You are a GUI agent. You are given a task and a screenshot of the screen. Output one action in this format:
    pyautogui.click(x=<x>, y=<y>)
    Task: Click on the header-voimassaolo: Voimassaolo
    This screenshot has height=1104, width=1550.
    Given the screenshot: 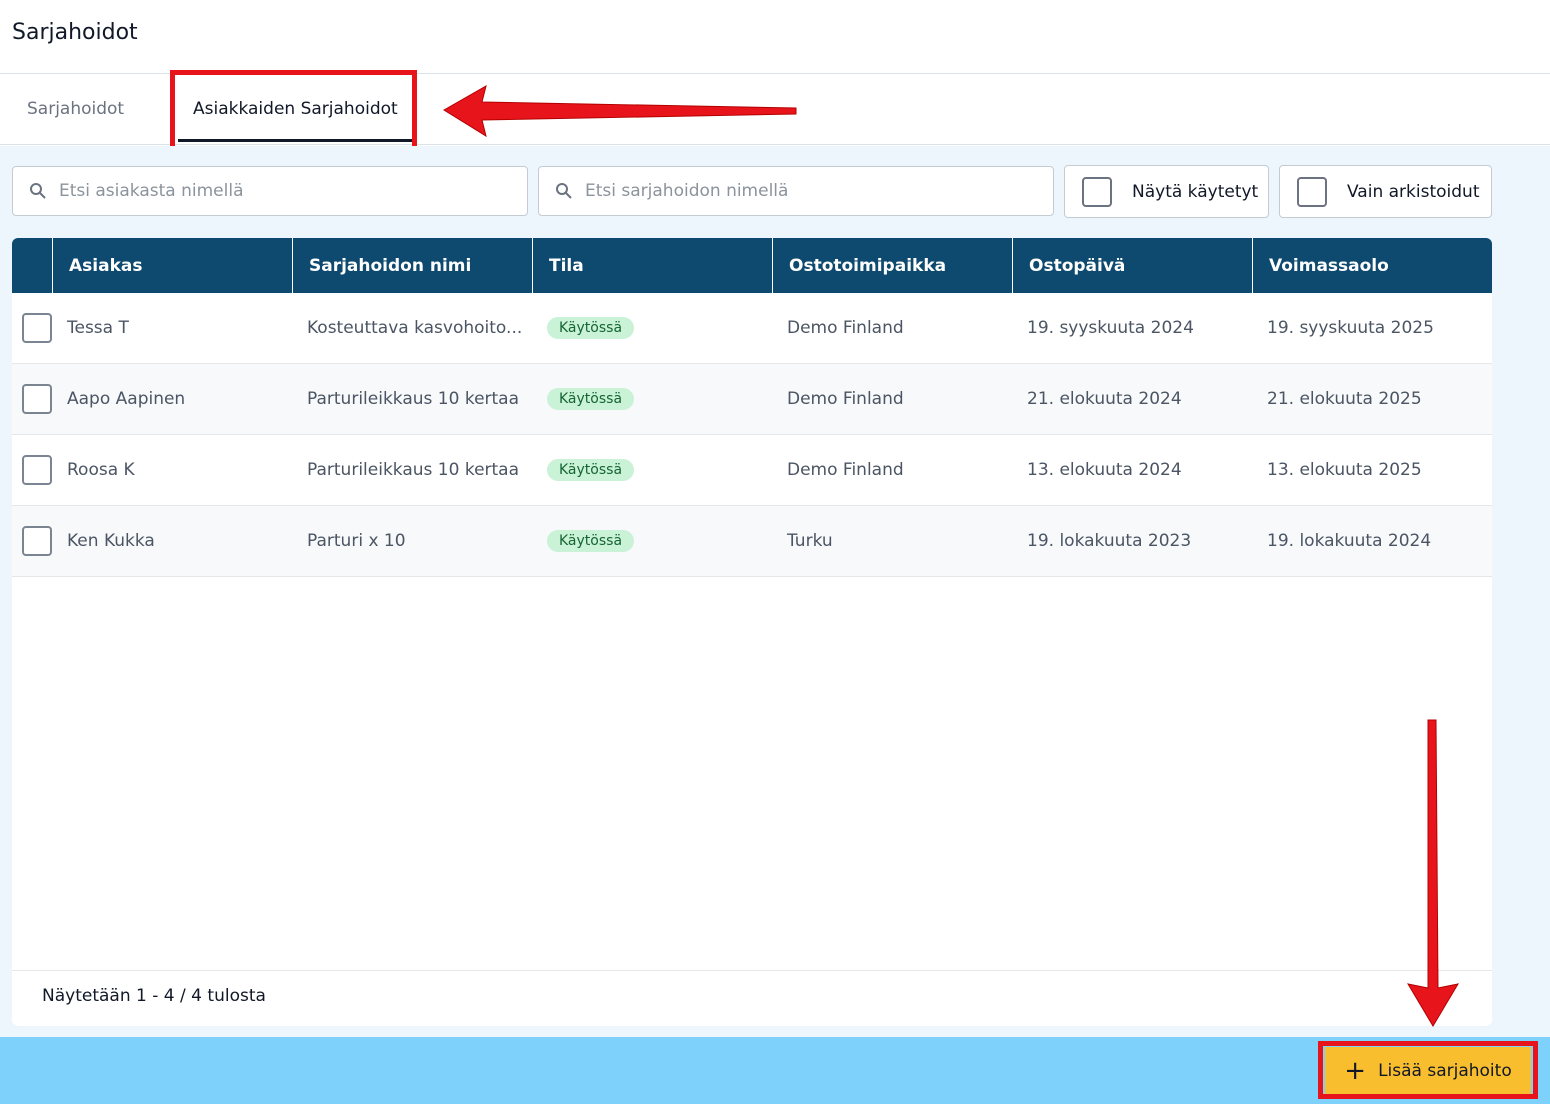 What is the action you would take?
    pyautogui.click(x=1372, y=265)
    